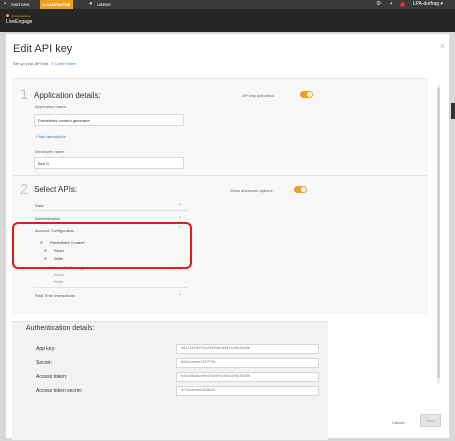  I want to click on learn-more-link: Learn more, so click(65, 63).